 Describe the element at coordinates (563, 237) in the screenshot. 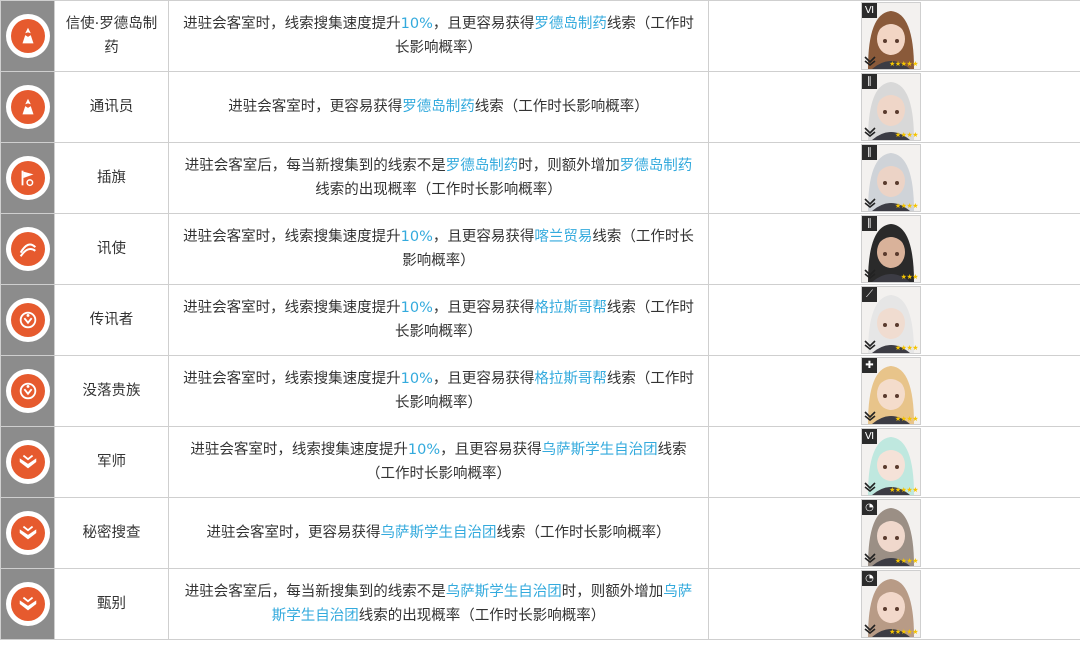

I see `highlight-term: 喀兰贸易` at that location.